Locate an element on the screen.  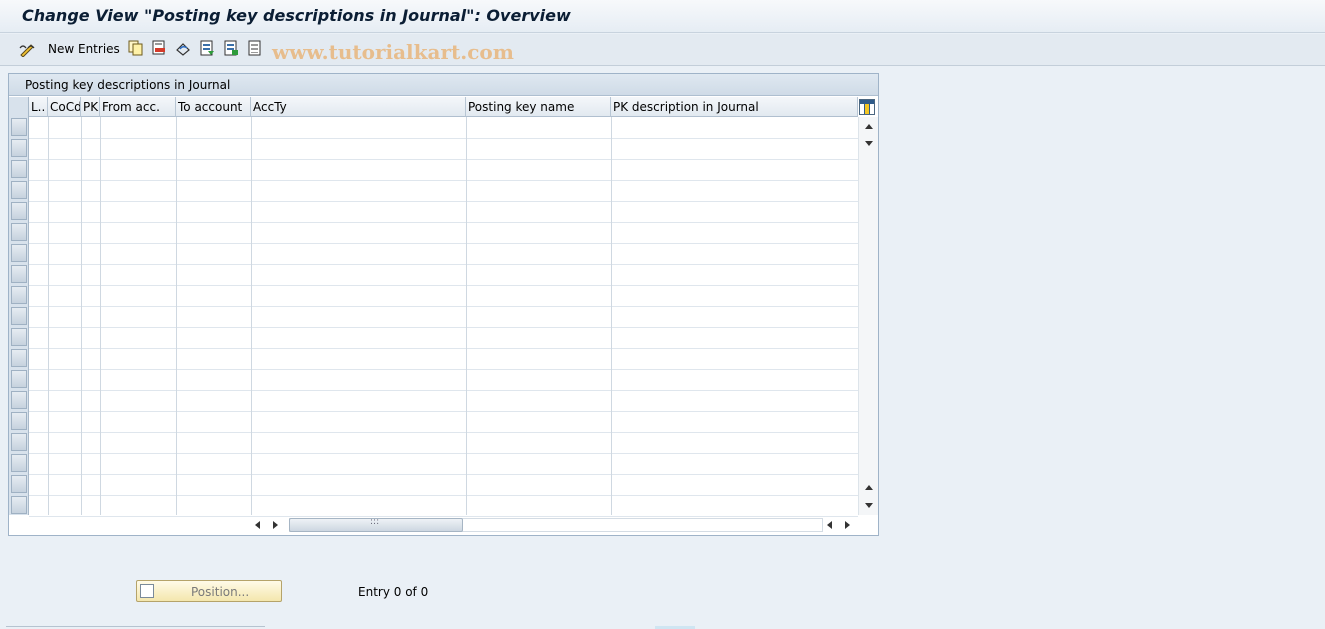
position-icon is located at coordinates (147, 591).